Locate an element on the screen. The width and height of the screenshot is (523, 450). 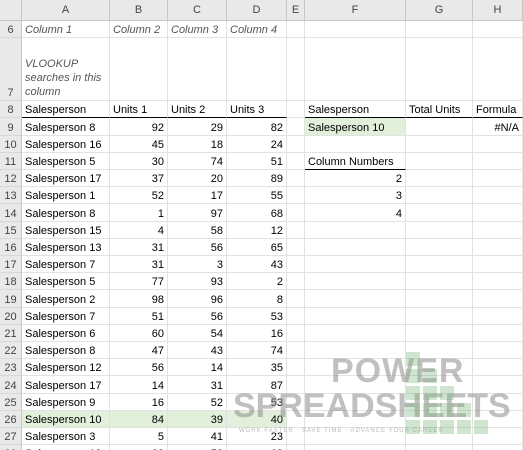
row-header: 20 is located at coordinates (11, 316).